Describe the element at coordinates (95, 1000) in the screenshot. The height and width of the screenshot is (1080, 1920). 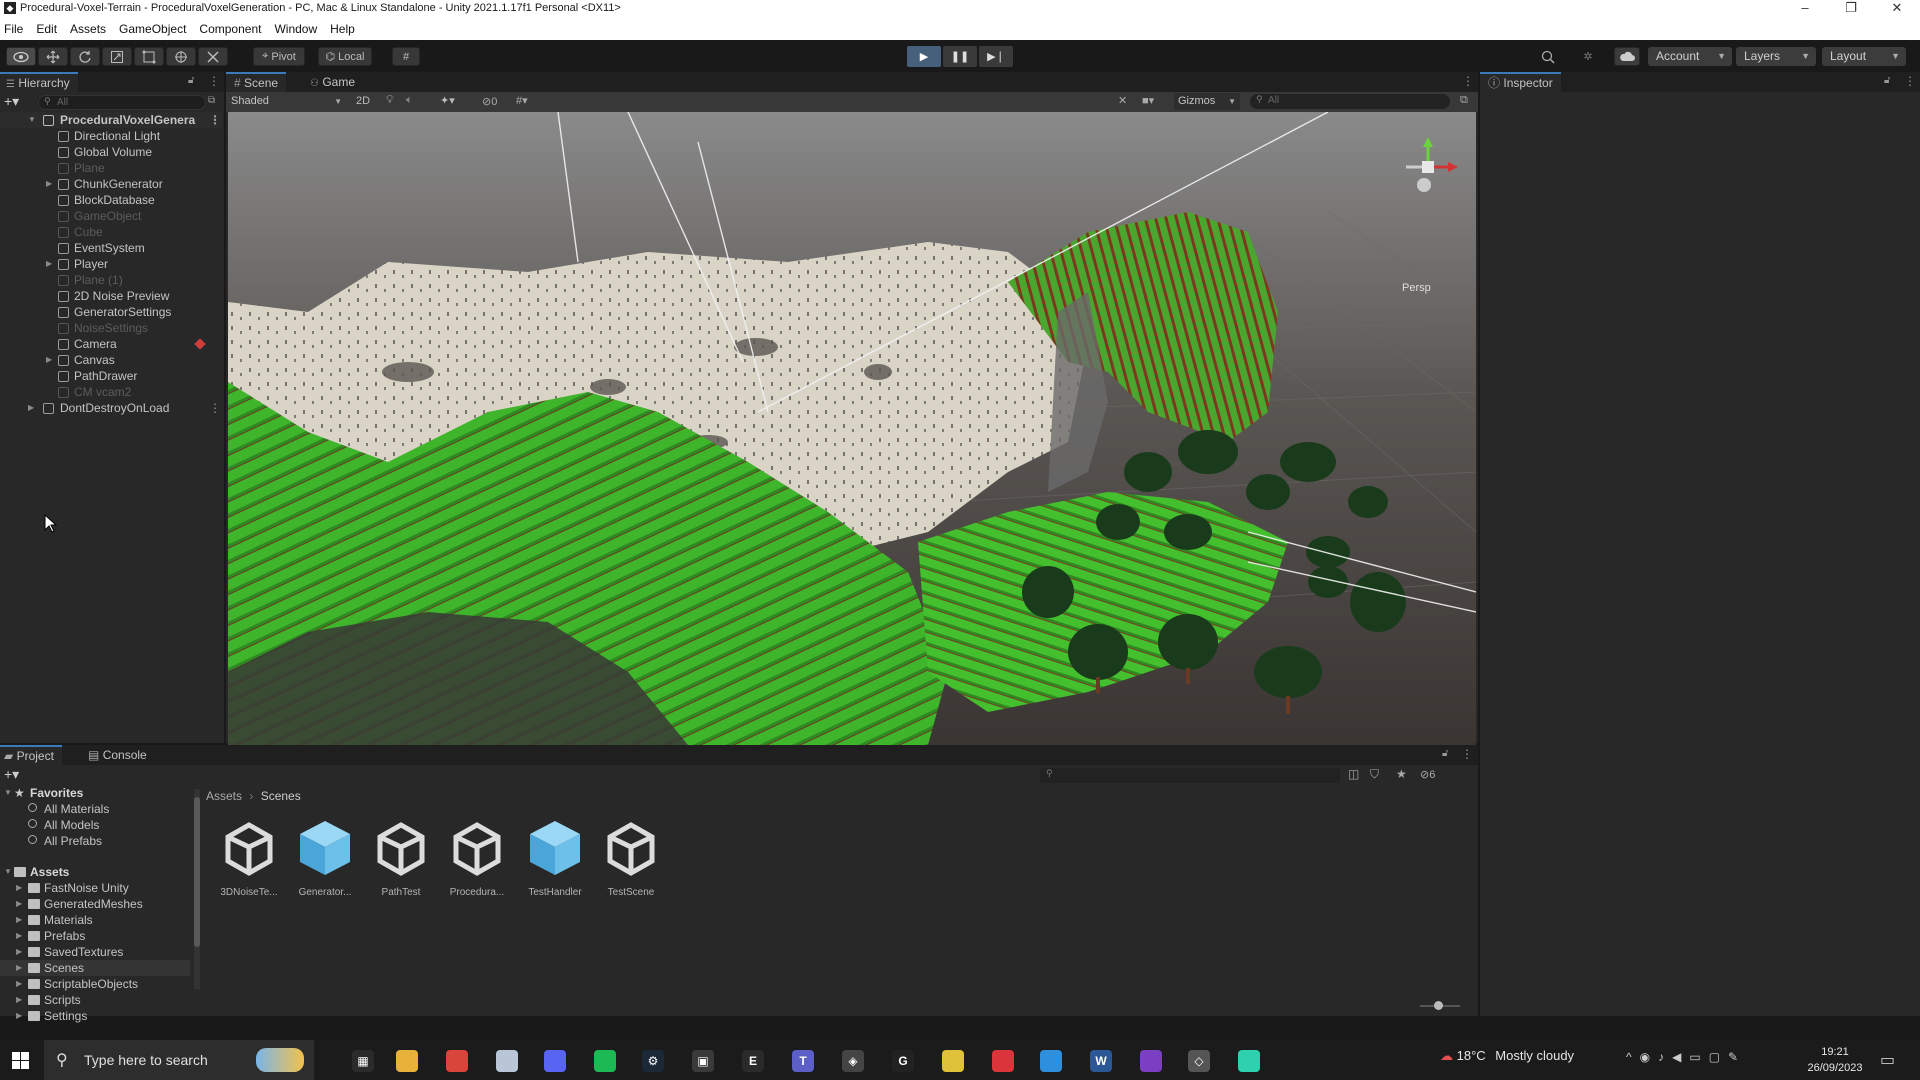
I see `folder-item: ▶ Scripts` at that location.